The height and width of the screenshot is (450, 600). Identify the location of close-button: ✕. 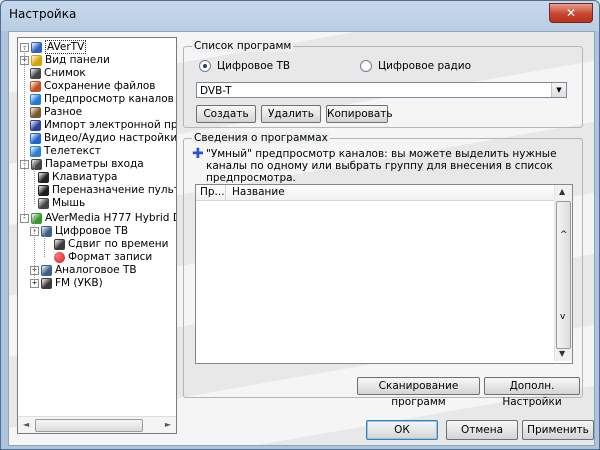
(571, 13).